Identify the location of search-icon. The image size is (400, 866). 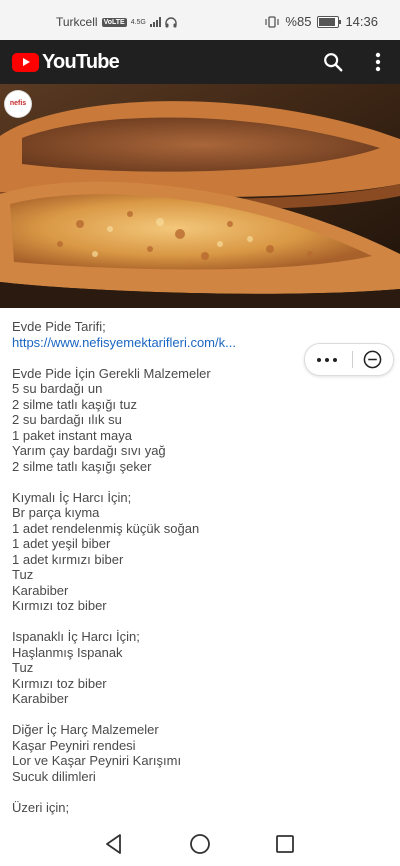
(333, 62).